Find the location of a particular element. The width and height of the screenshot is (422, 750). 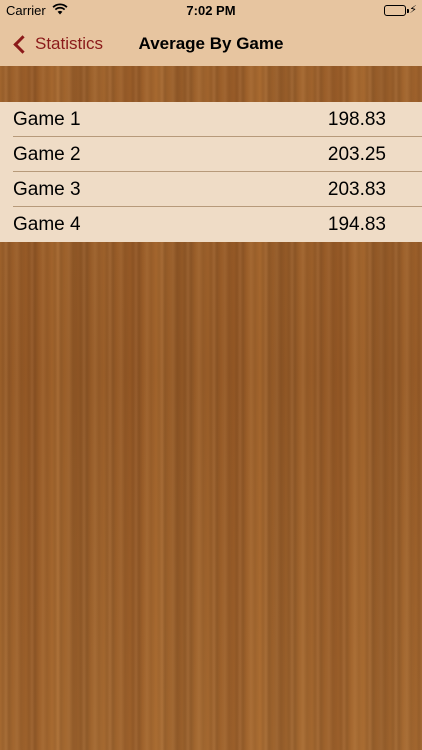

game-label: Game 3 is located at coordinates (47, 189).